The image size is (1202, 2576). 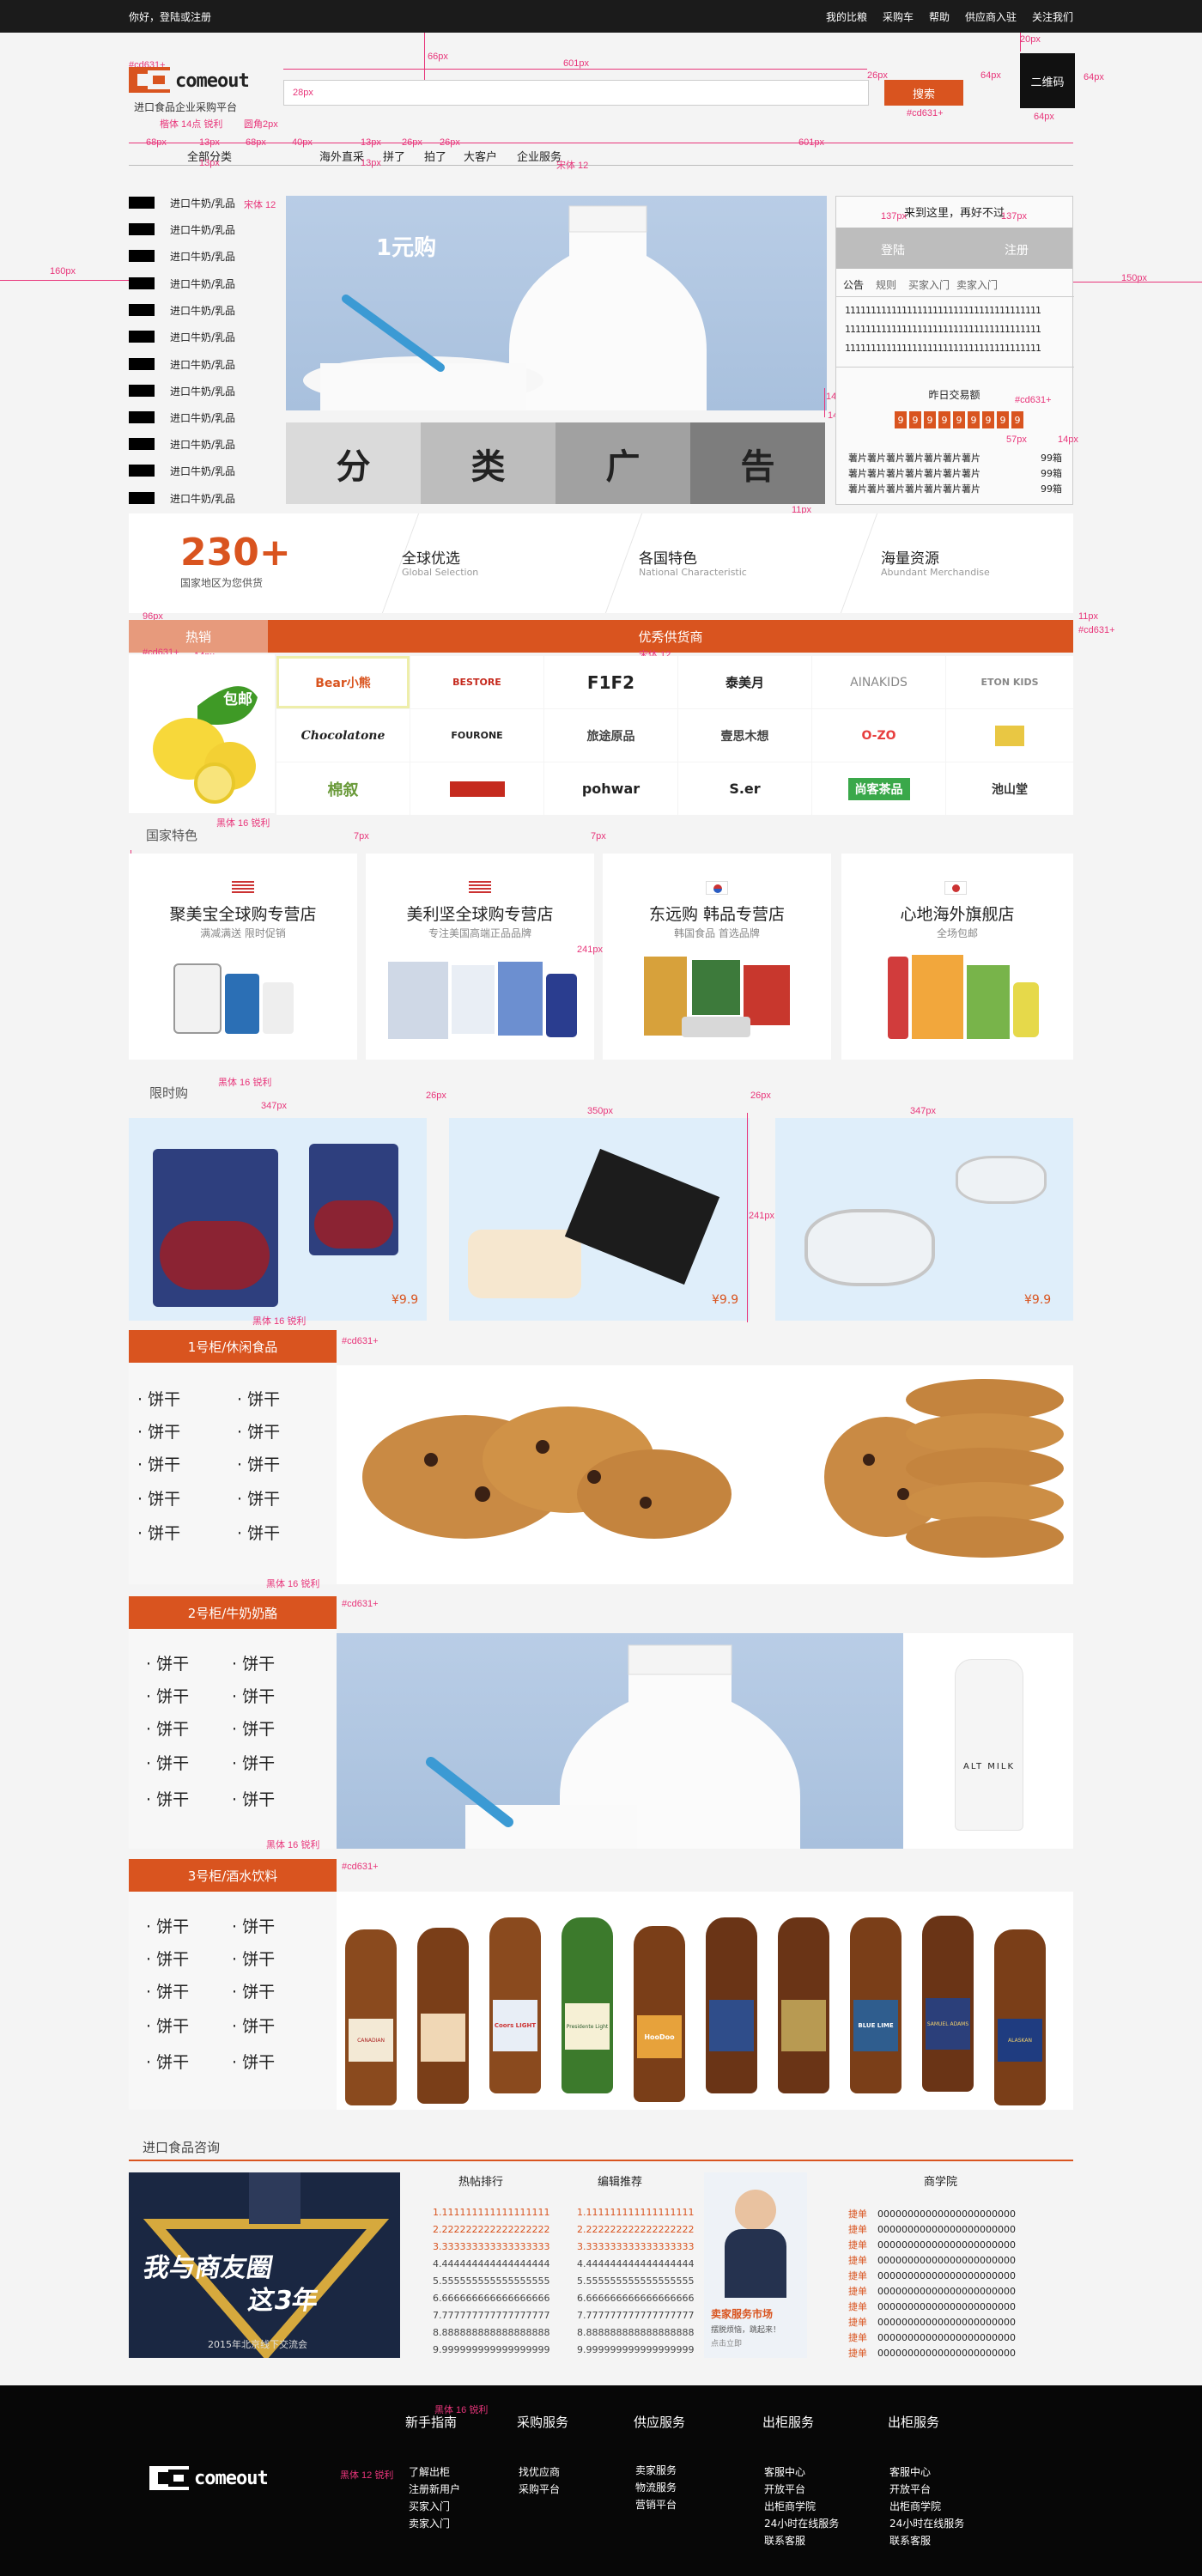 I want to click on counter-title: 1号柜/休闲食品, so click(x=233, y=1346).